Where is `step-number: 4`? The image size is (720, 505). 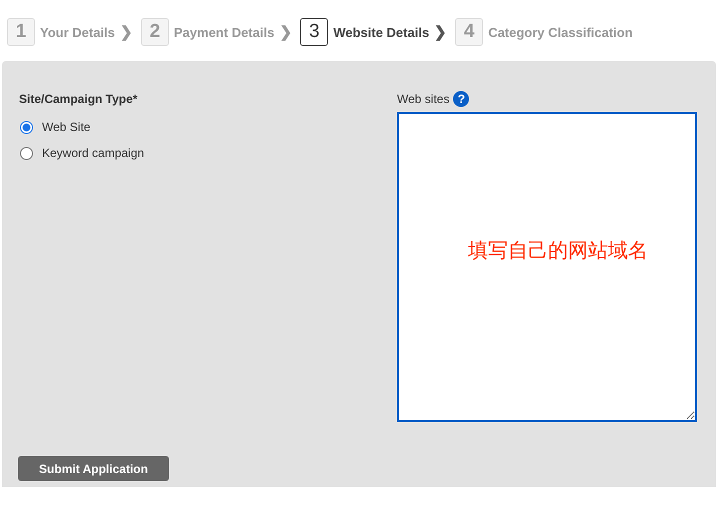 step-number: 4 is located at coordinates (469, 32).